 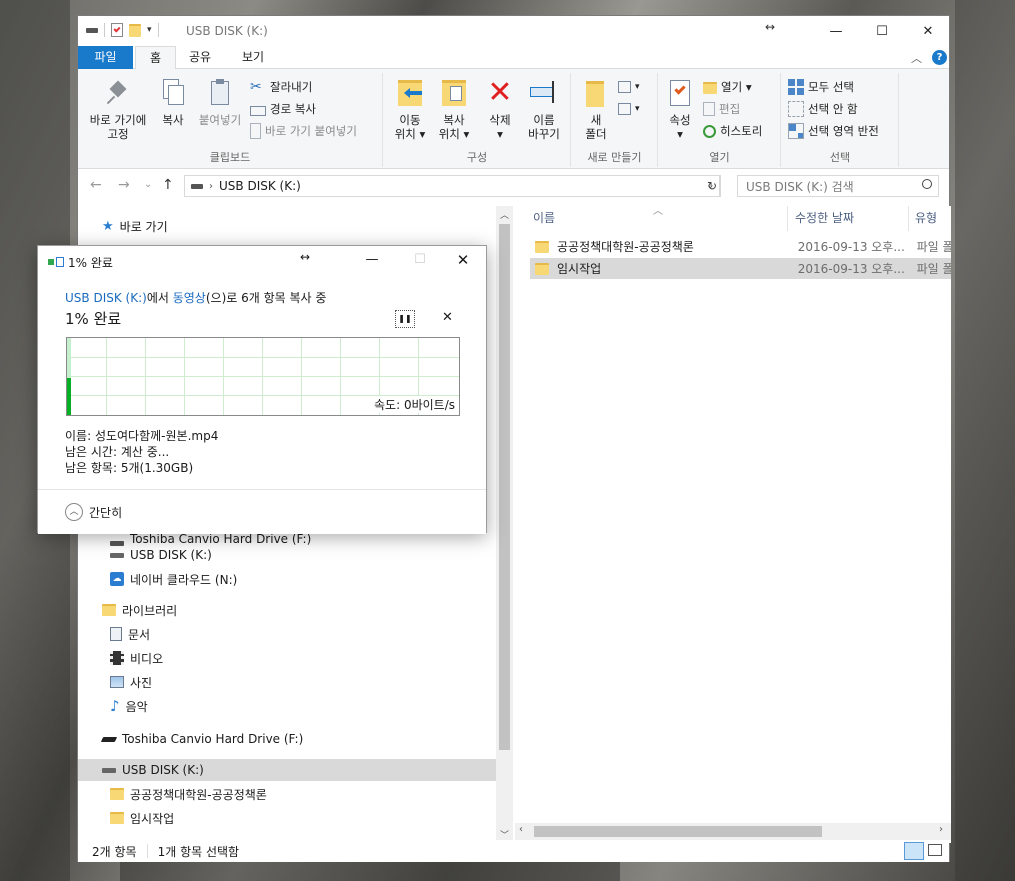 What do you see at coordinates (916, 58) in the screenshot?
I see `collapse-ribbon-icon: ︿` at bounding box center [916, 58].